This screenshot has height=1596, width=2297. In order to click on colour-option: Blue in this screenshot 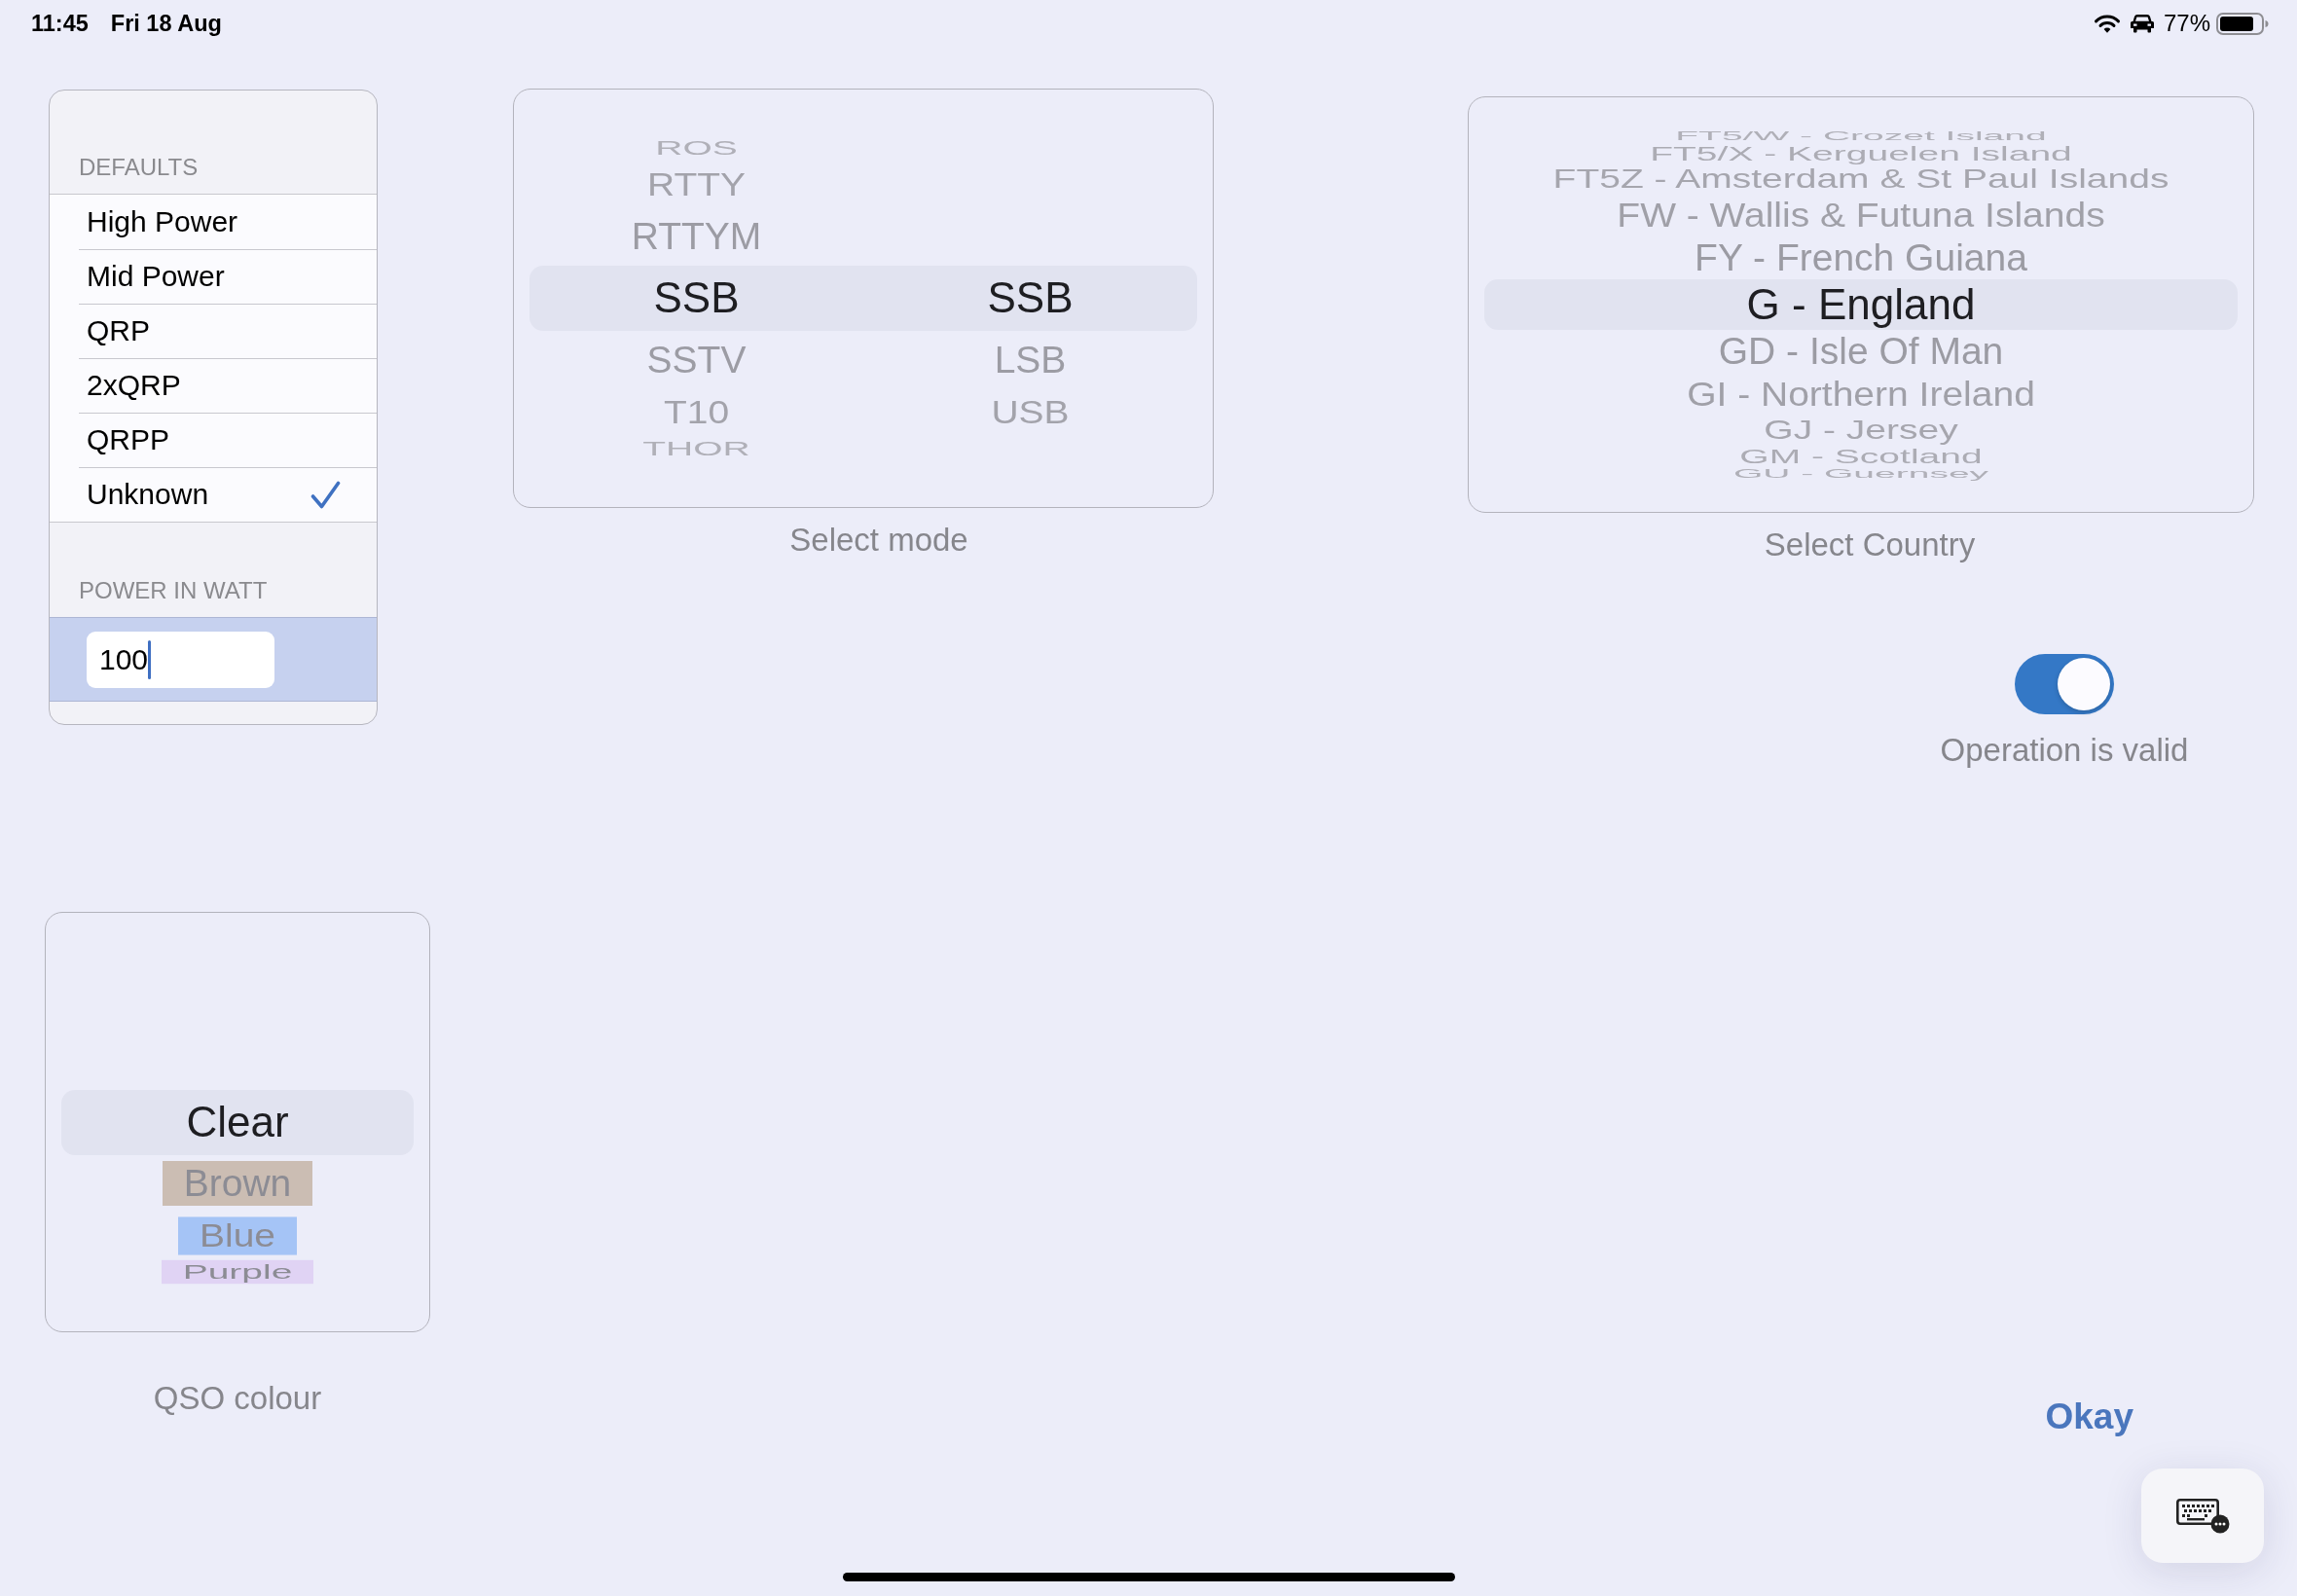, I will do `click(237, 1235)`.